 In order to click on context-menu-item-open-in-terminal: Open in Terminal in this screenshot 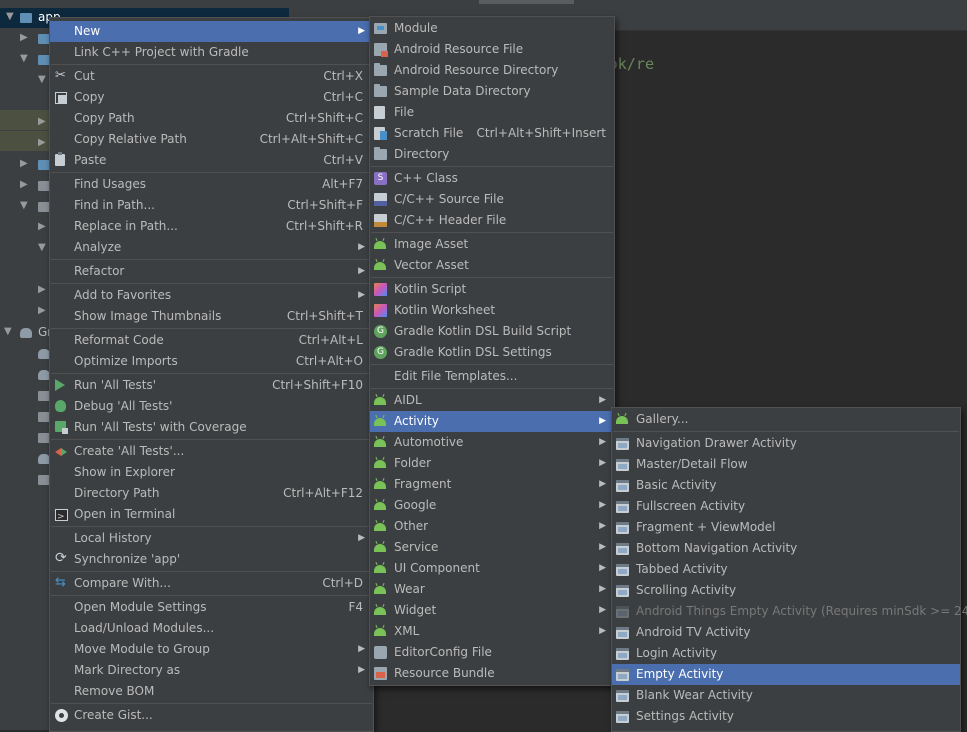, I will do `click(211, 516)`.